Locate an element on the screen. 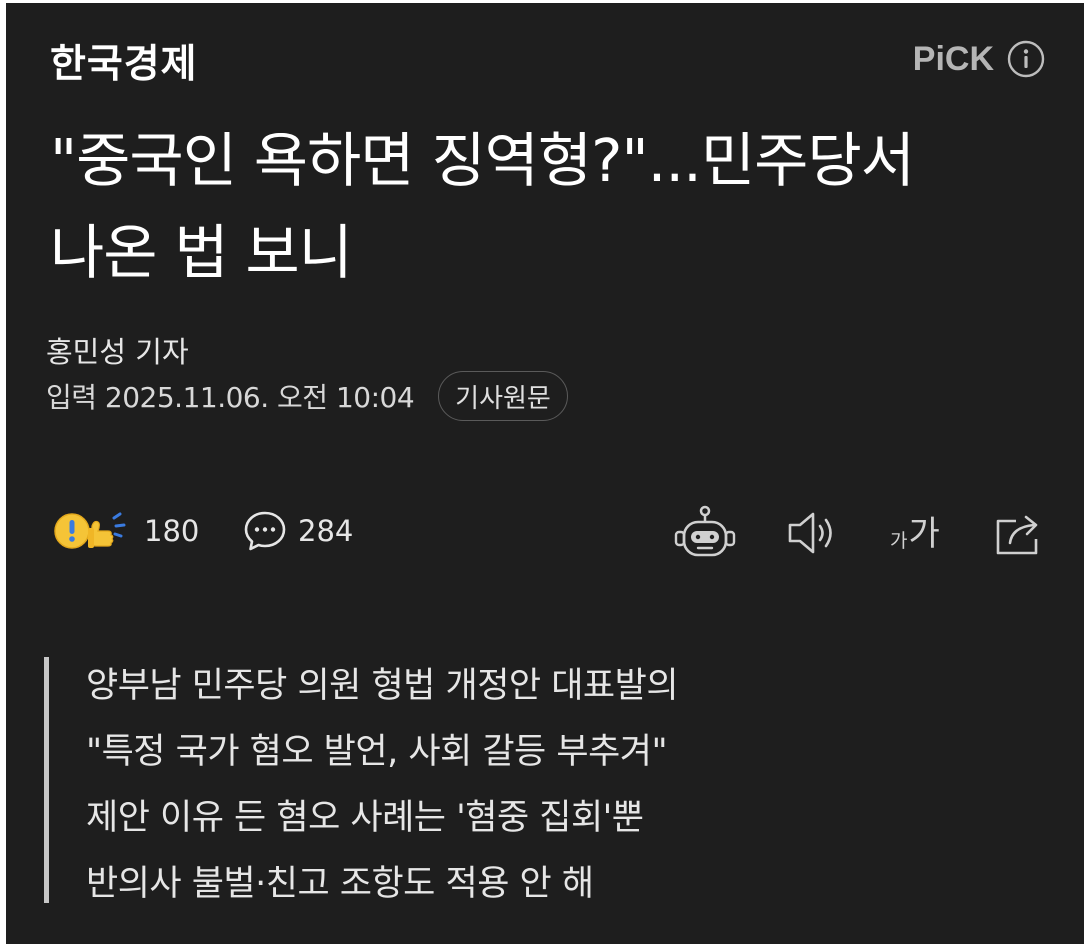  speaker-icon is located at coordinates (814, 533).